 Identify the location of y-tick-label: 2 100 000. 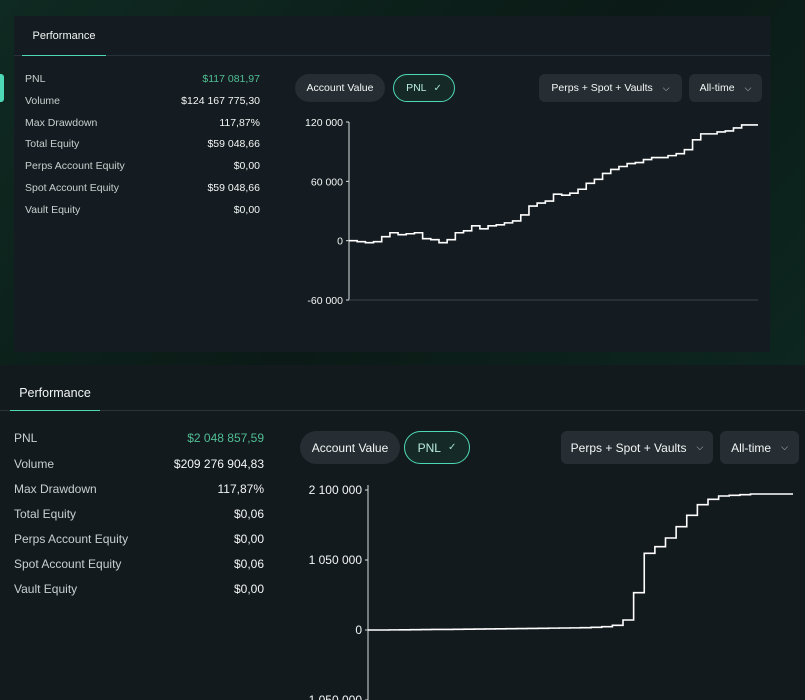
(336, 490).